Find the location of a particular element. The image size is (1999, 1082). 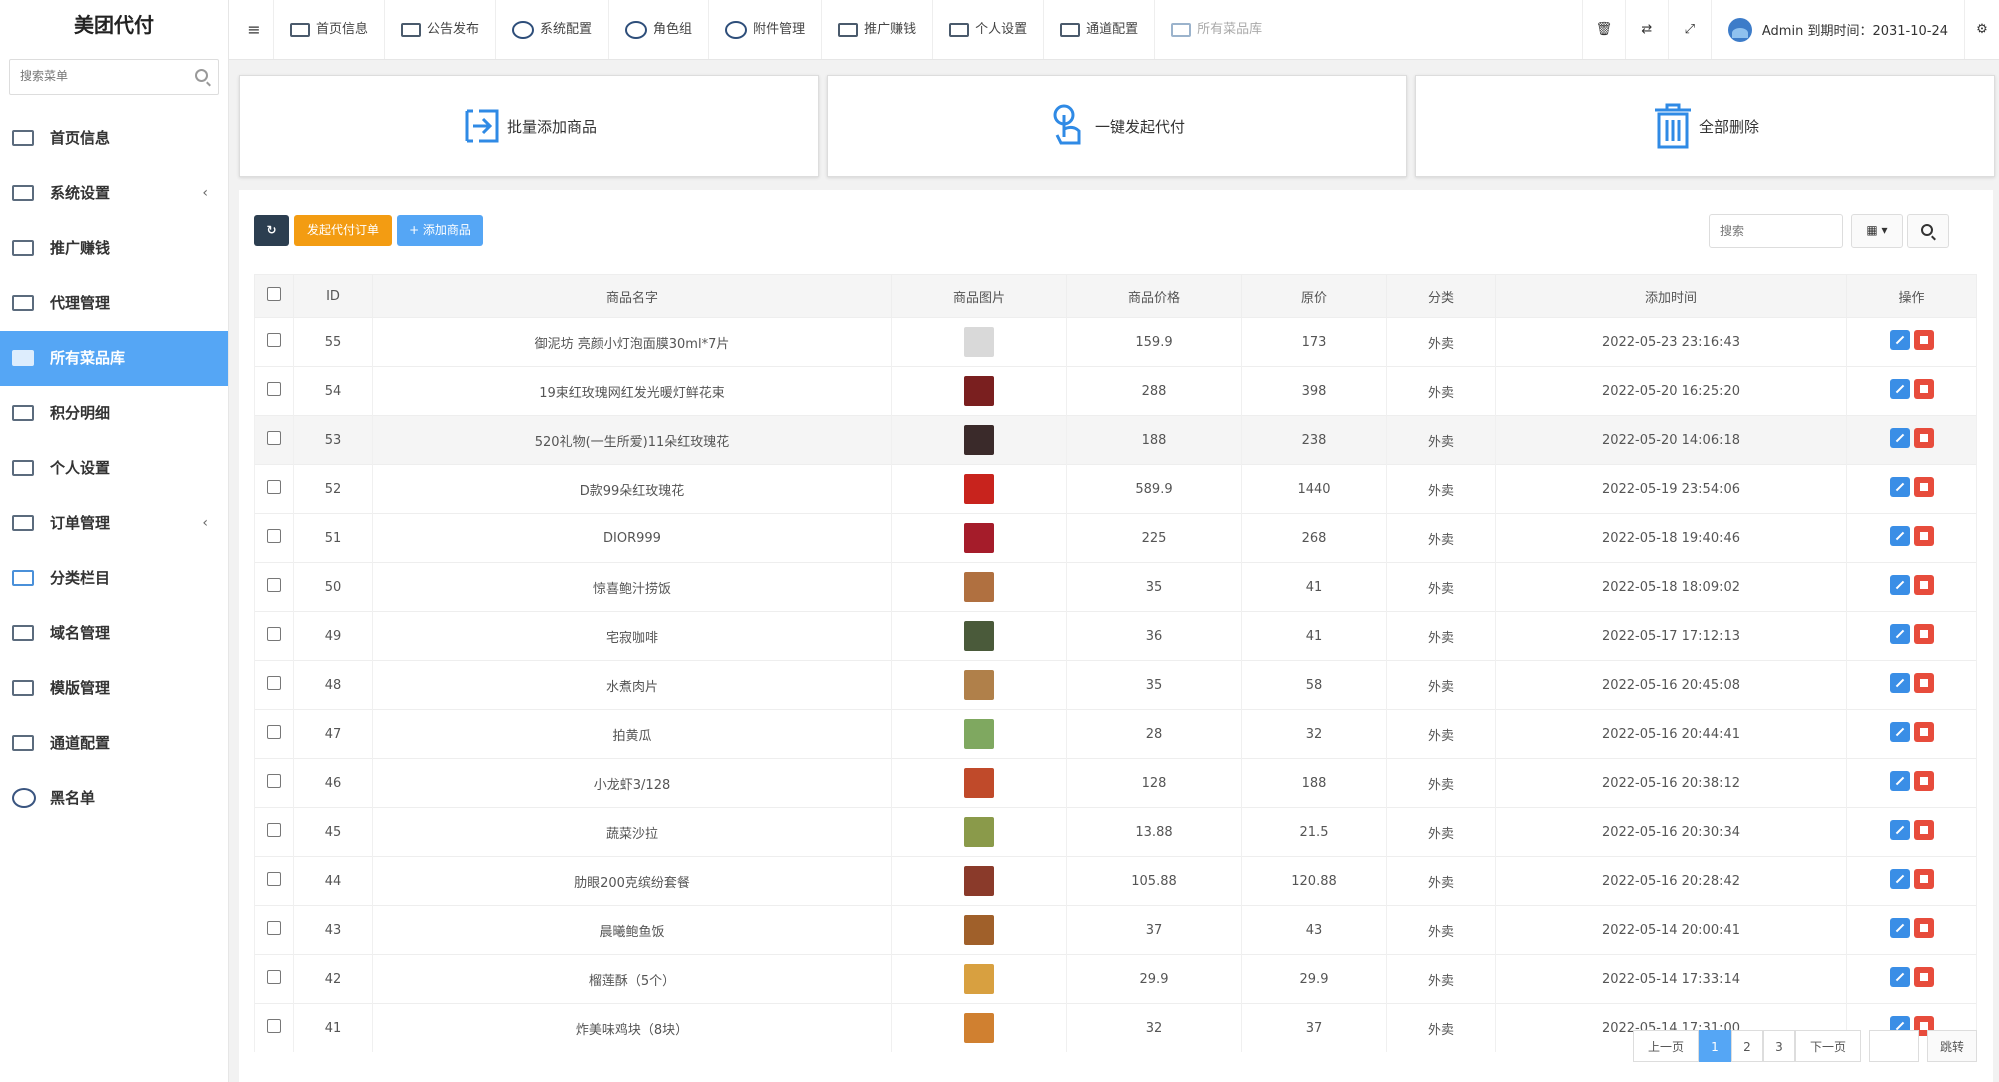

sidebar-item-promotion: 推广赚钱 is located at coordinates (114, 248).